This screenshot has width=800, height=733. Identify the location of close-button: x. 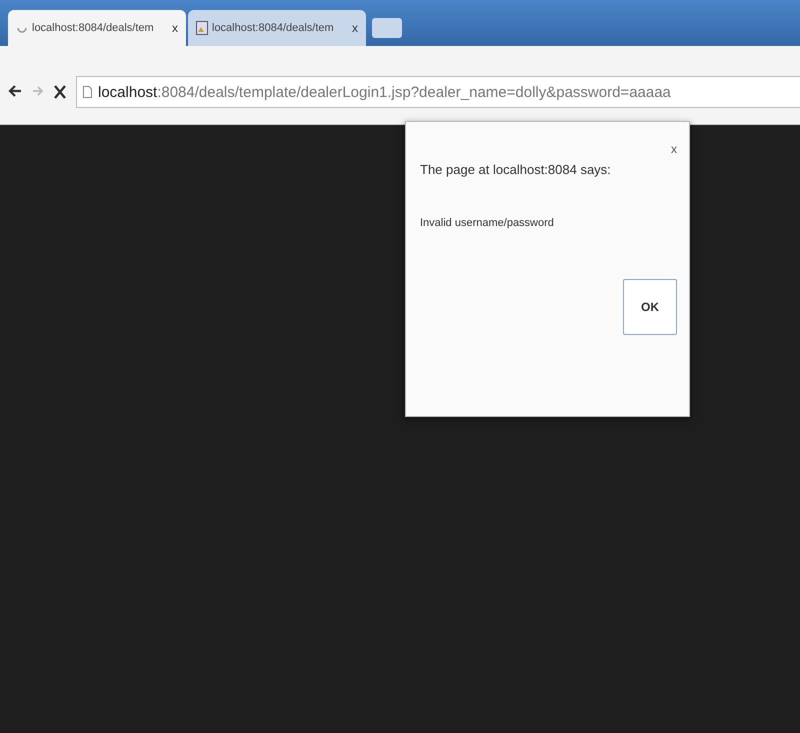
(674, 149).